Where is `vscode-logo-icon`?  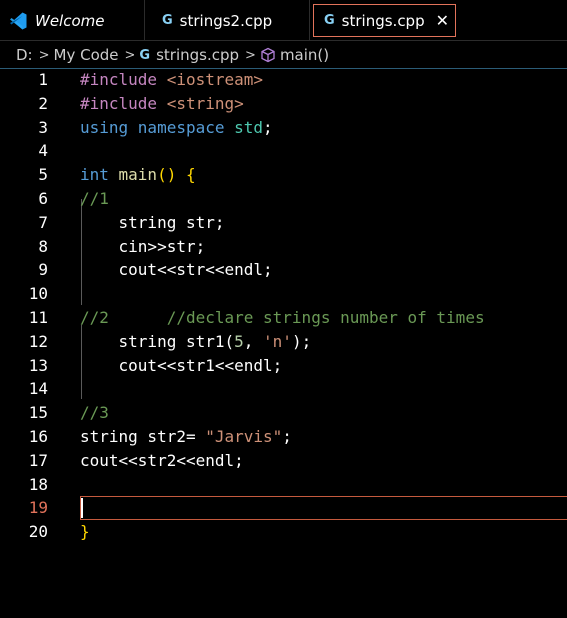
vscode-logo-icon is located at coordinates (18, 21).